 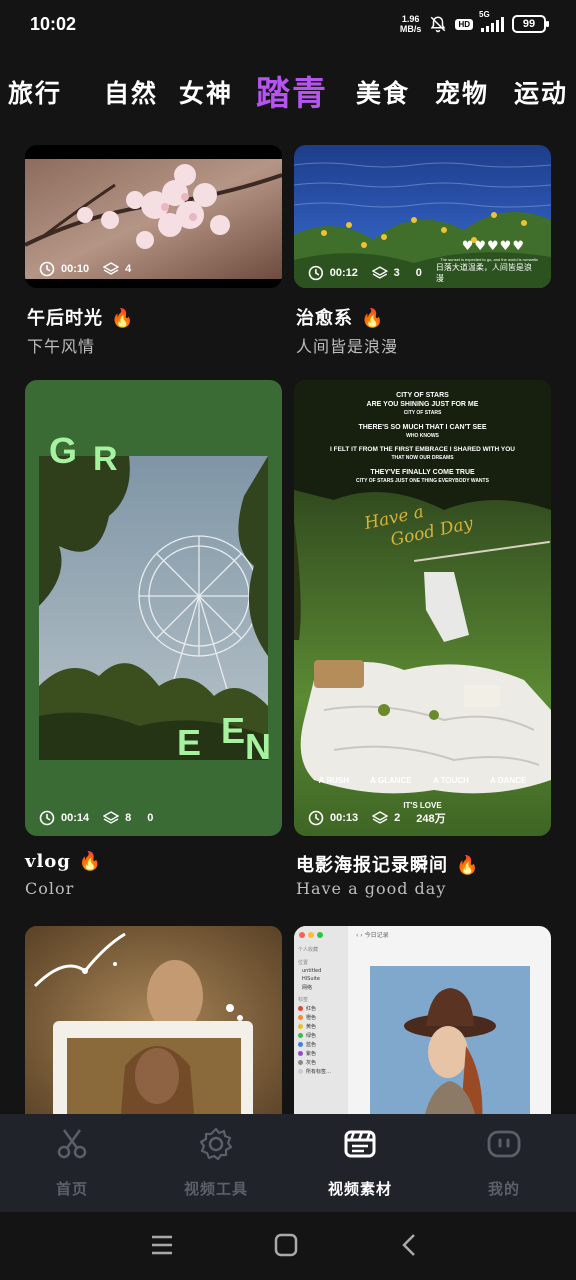 What do you see at coordinates (530, 24) in the screenshot?
I see `battery-icon: 99` at bounding box center [530, 24].